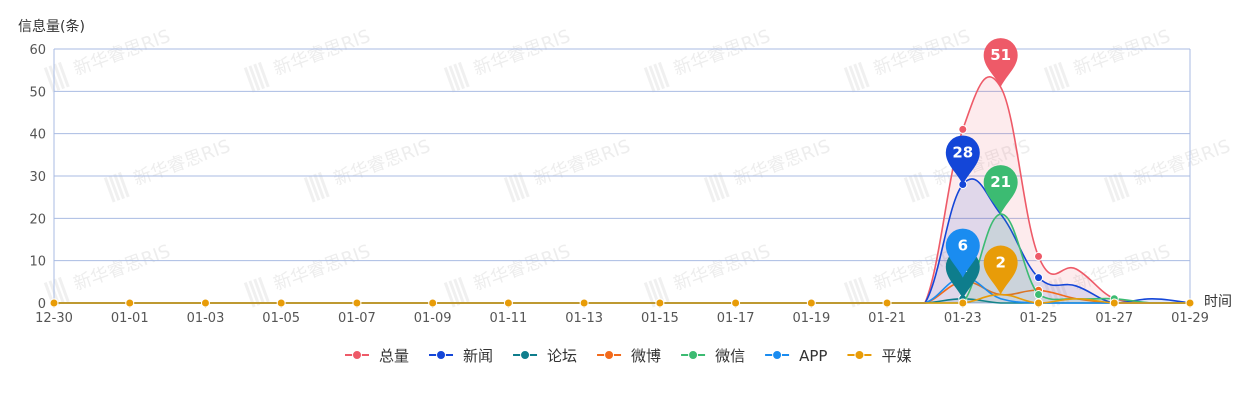  I want to click on y-tick-label: 10, so click(37, 262).